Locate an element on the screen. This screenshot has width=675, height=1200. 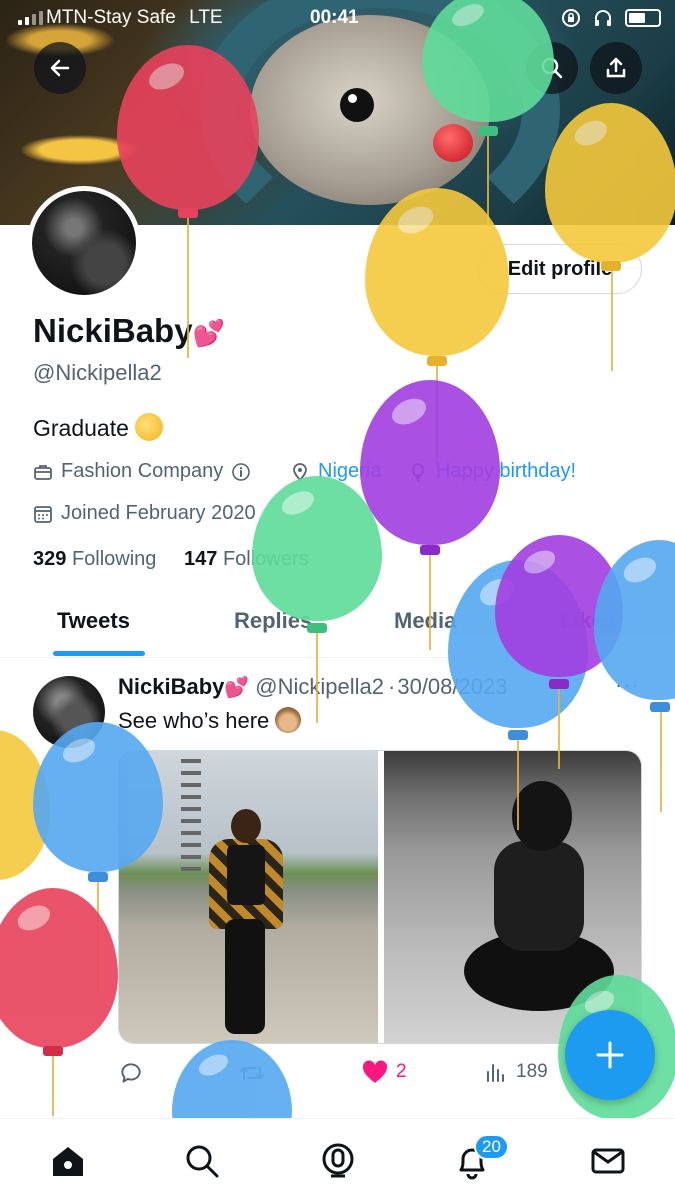
following-count: 329 is located at coordinates (50, 559).